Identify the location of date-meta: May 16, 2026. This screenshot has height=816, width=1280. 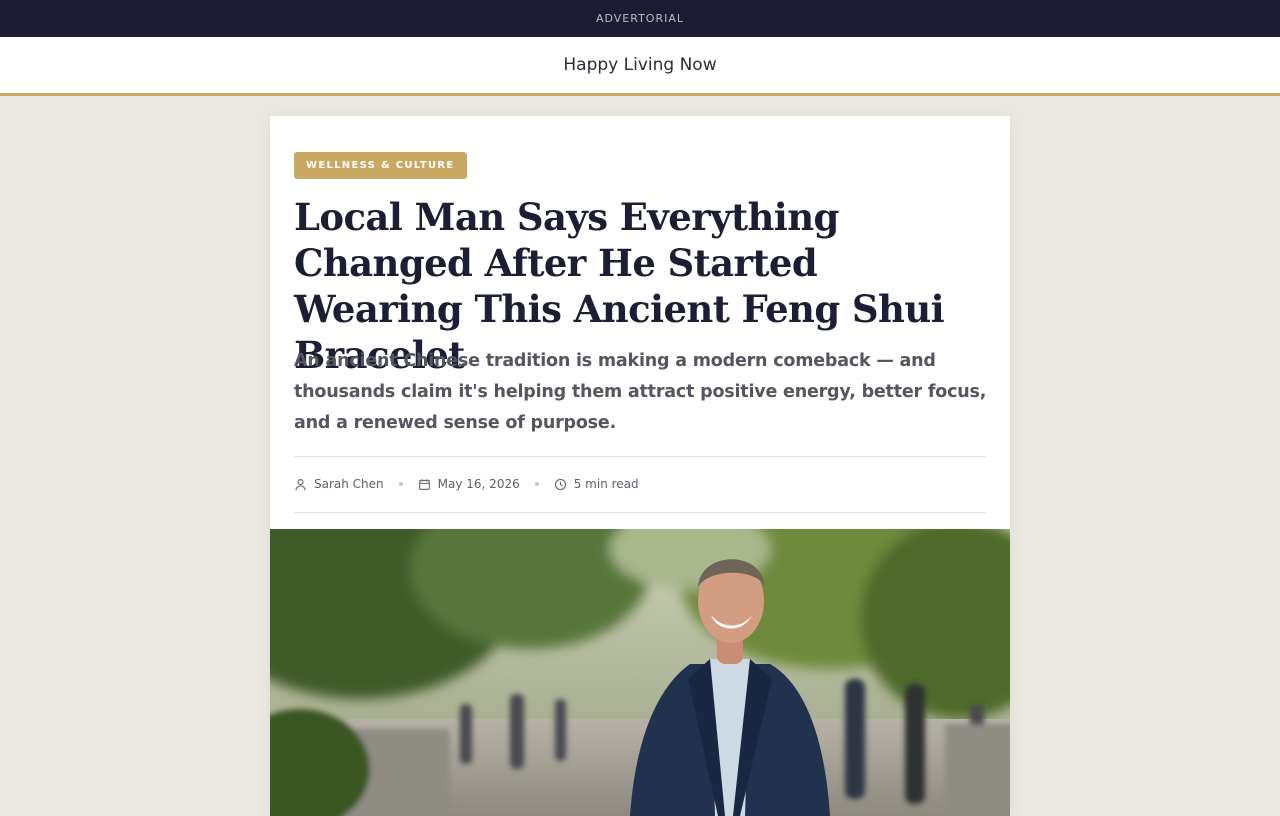
(469, 484).